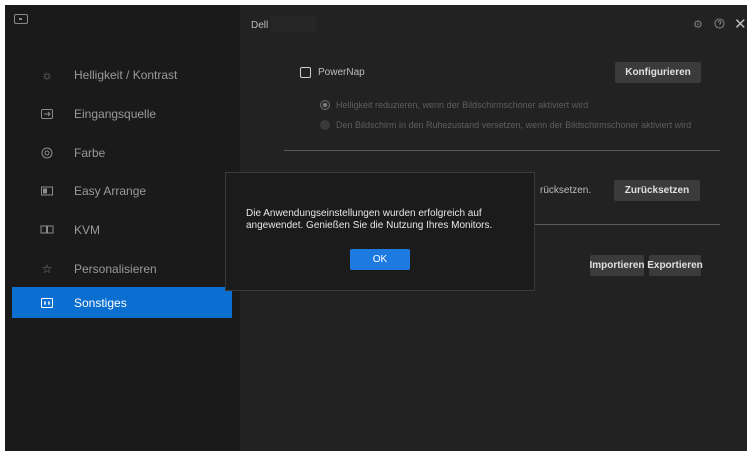  What do you see at coordinates (122, 152) in the screenshot?
I see `sidebar-item-color: Farbe` at bounding box center [122, 152].